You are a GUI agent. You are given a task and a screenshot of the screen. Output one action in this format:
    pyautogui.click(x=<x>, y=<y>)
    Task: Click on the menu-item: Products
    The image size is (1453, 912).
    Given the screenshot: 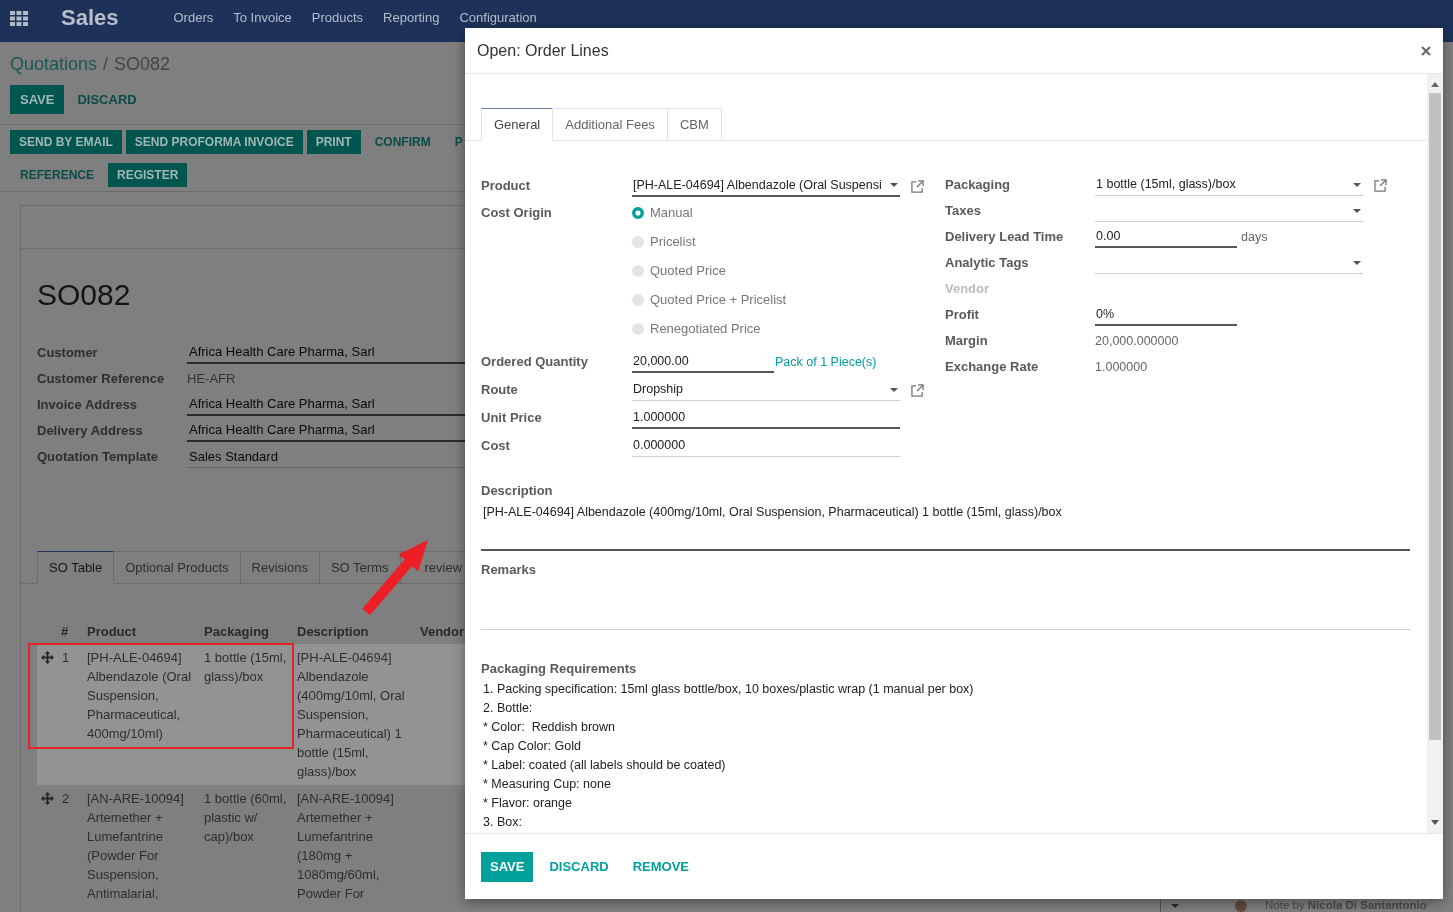 What is the action you would take?
    pyautogui.click(x=337, y=18)
    